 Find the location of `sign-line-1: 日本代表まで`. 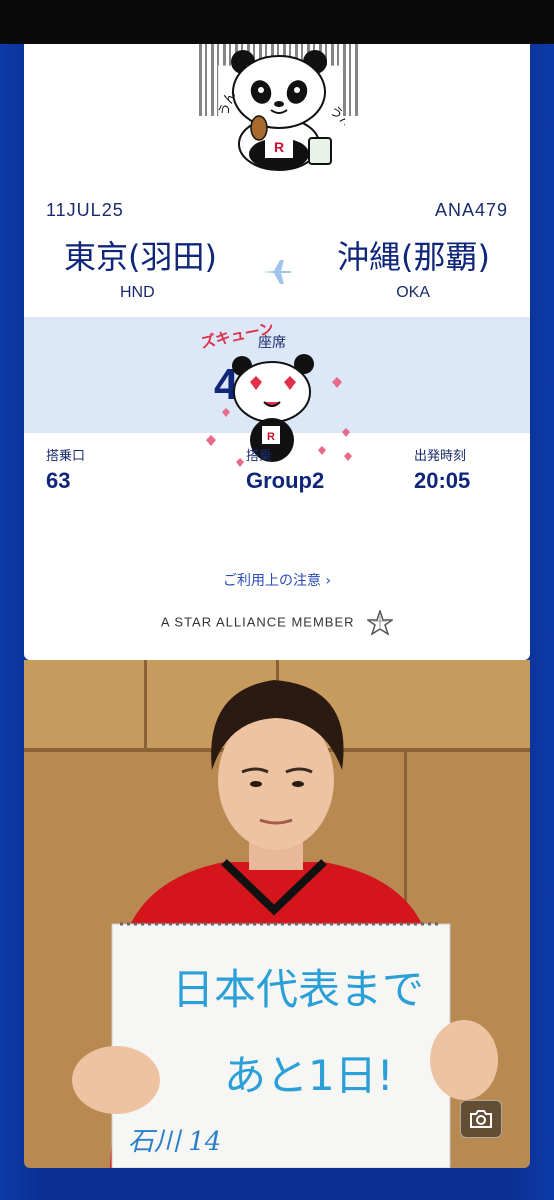

sign-line-1: 日本代表まで is located at coordinates (298, 989).